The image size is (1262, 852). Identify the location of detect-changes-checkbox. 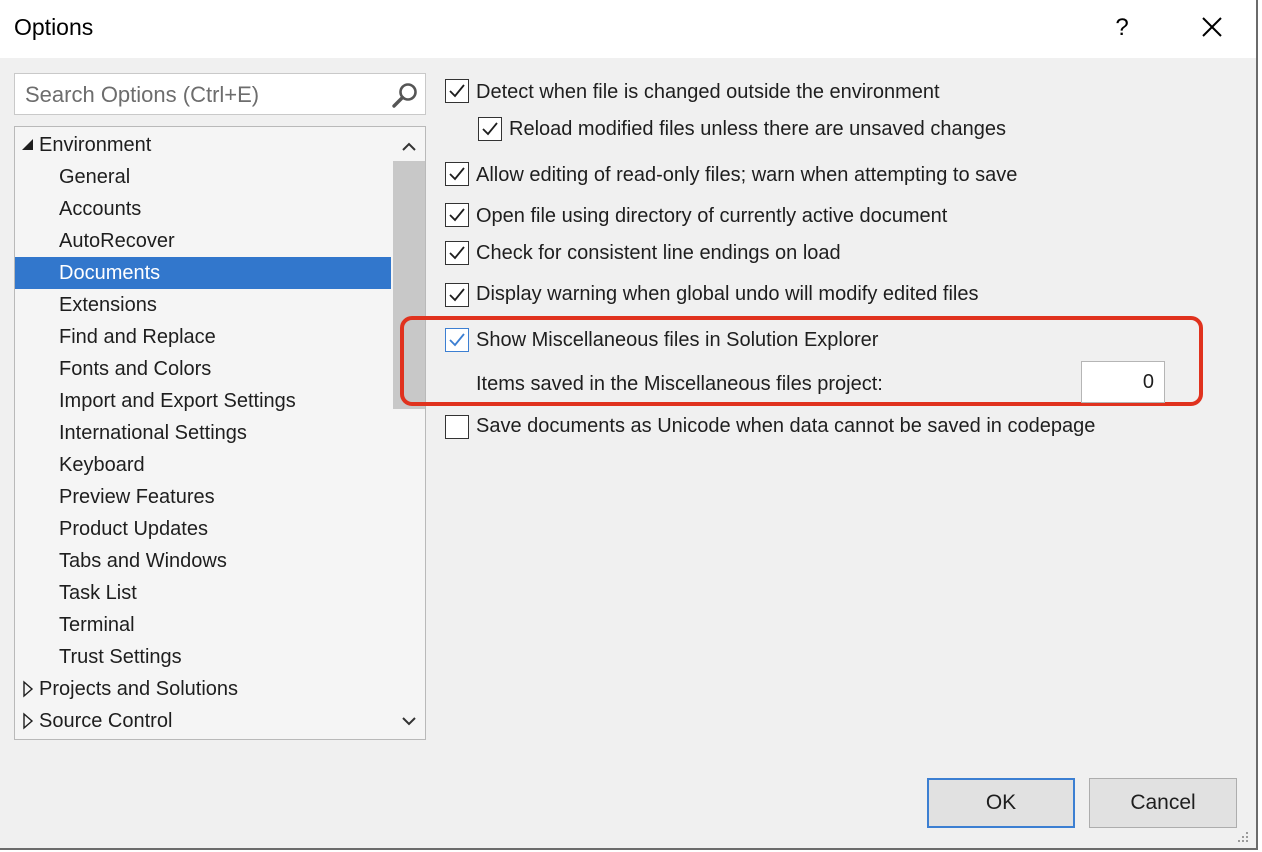
(457, 91).